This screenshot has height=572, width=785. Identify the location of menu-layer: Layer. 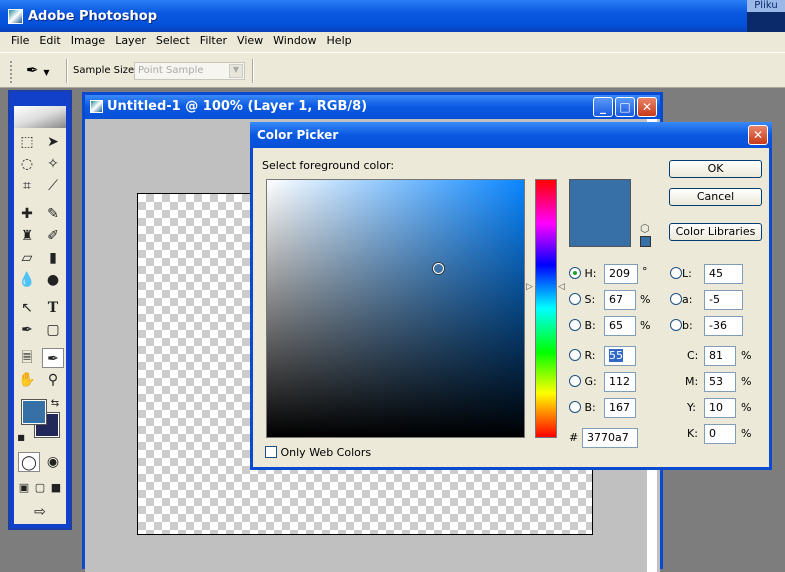
(130, 42).